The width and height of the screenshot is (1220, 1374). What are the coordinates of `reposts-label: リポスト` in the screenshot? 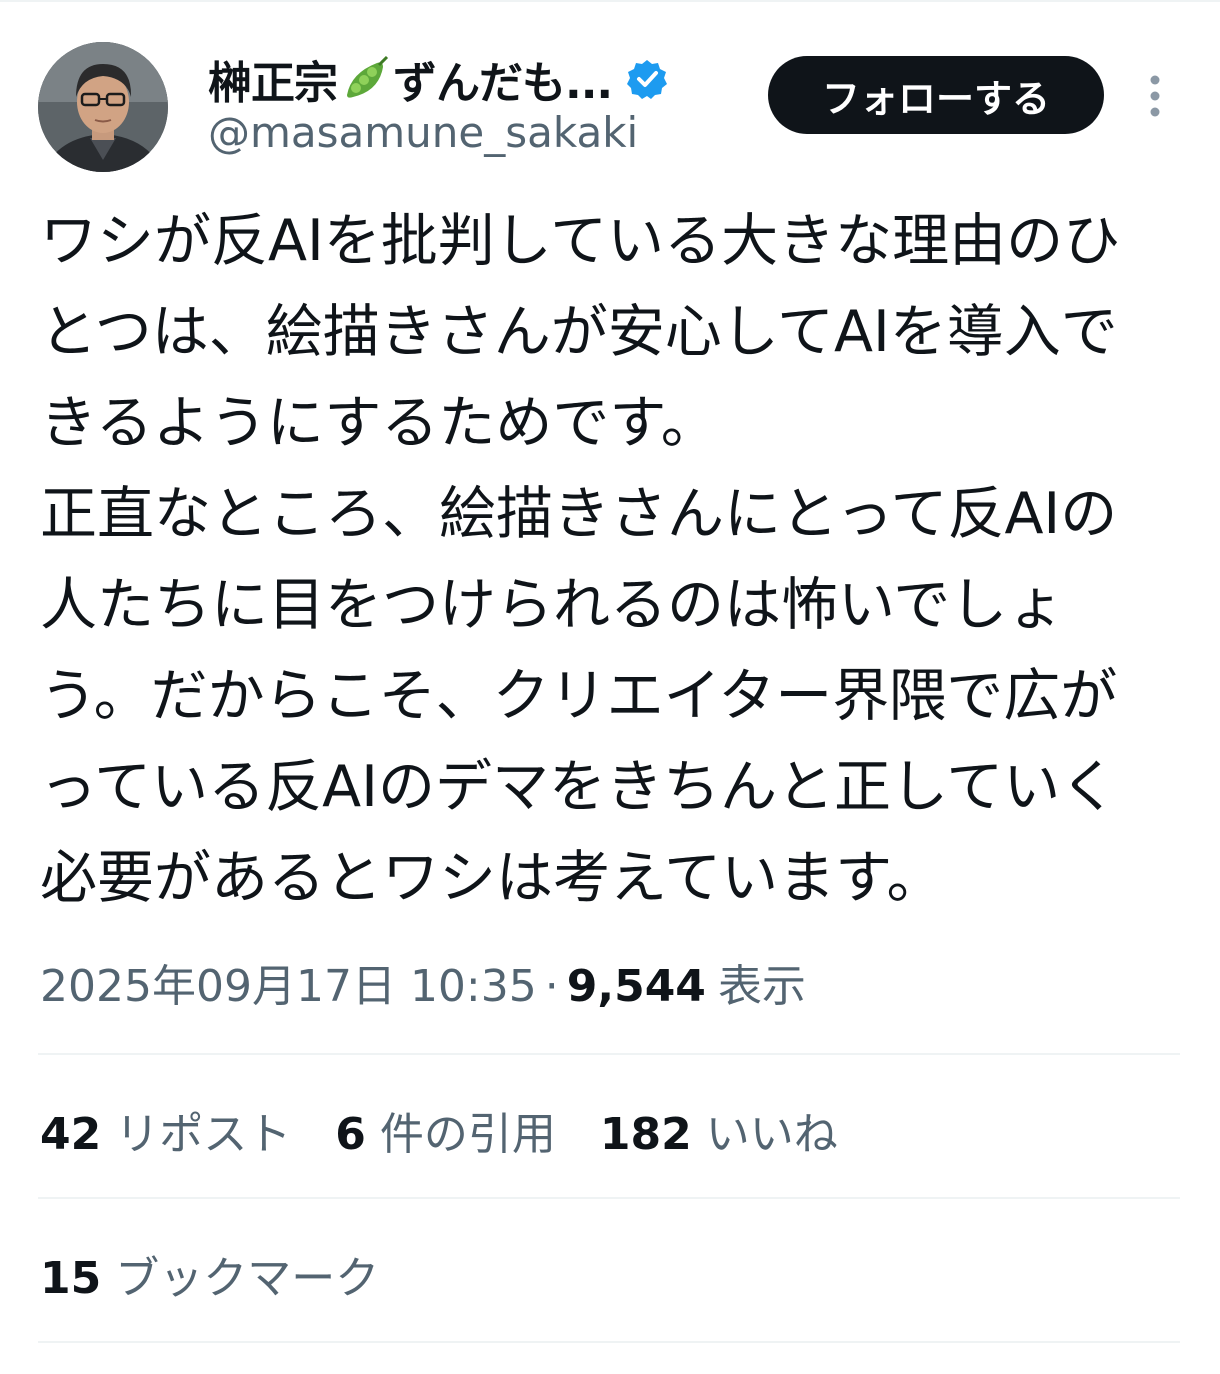 It's located at (203, 1134).